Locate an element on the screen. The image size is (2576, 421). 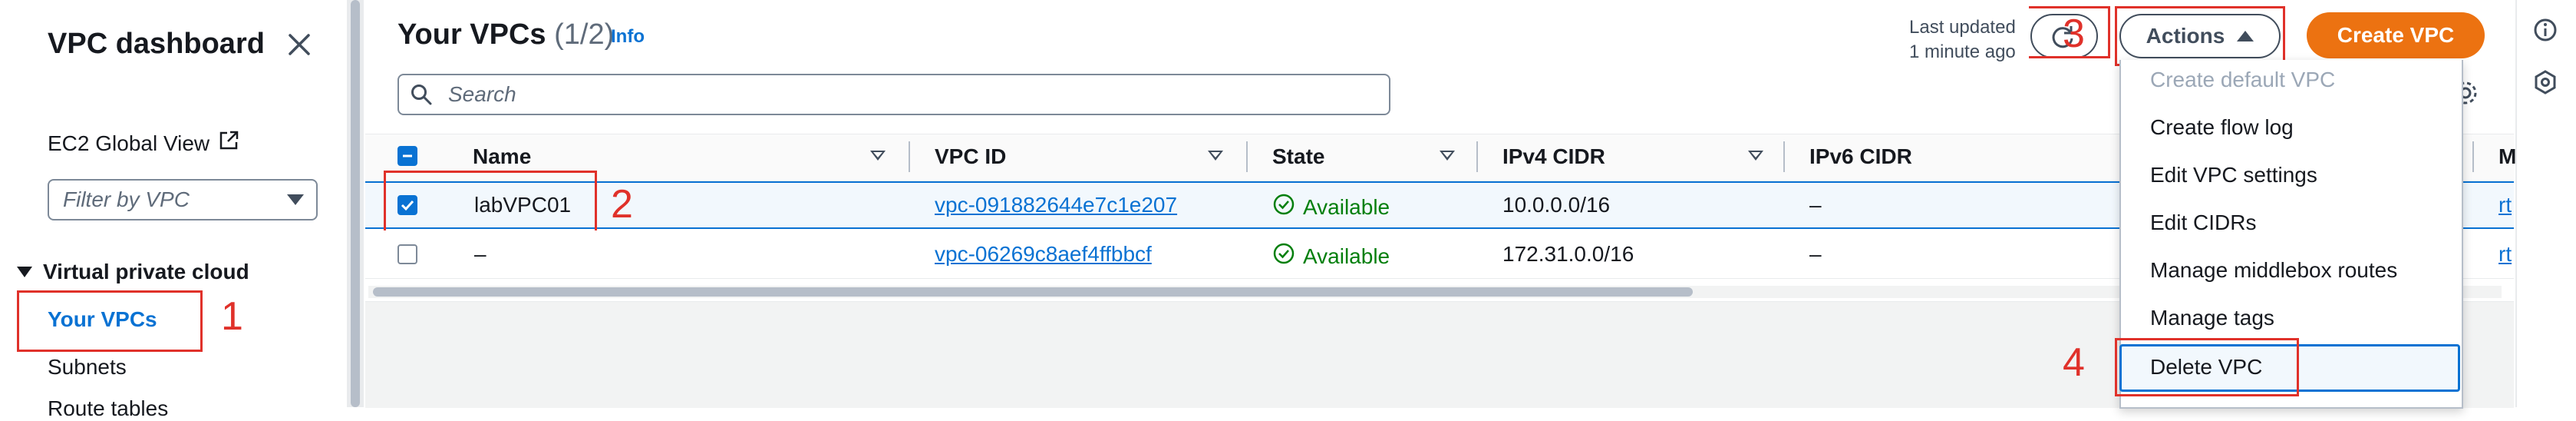
column-header-ipv6-cidr: IPv6 CIDR is located at coordinates (1860, 156).